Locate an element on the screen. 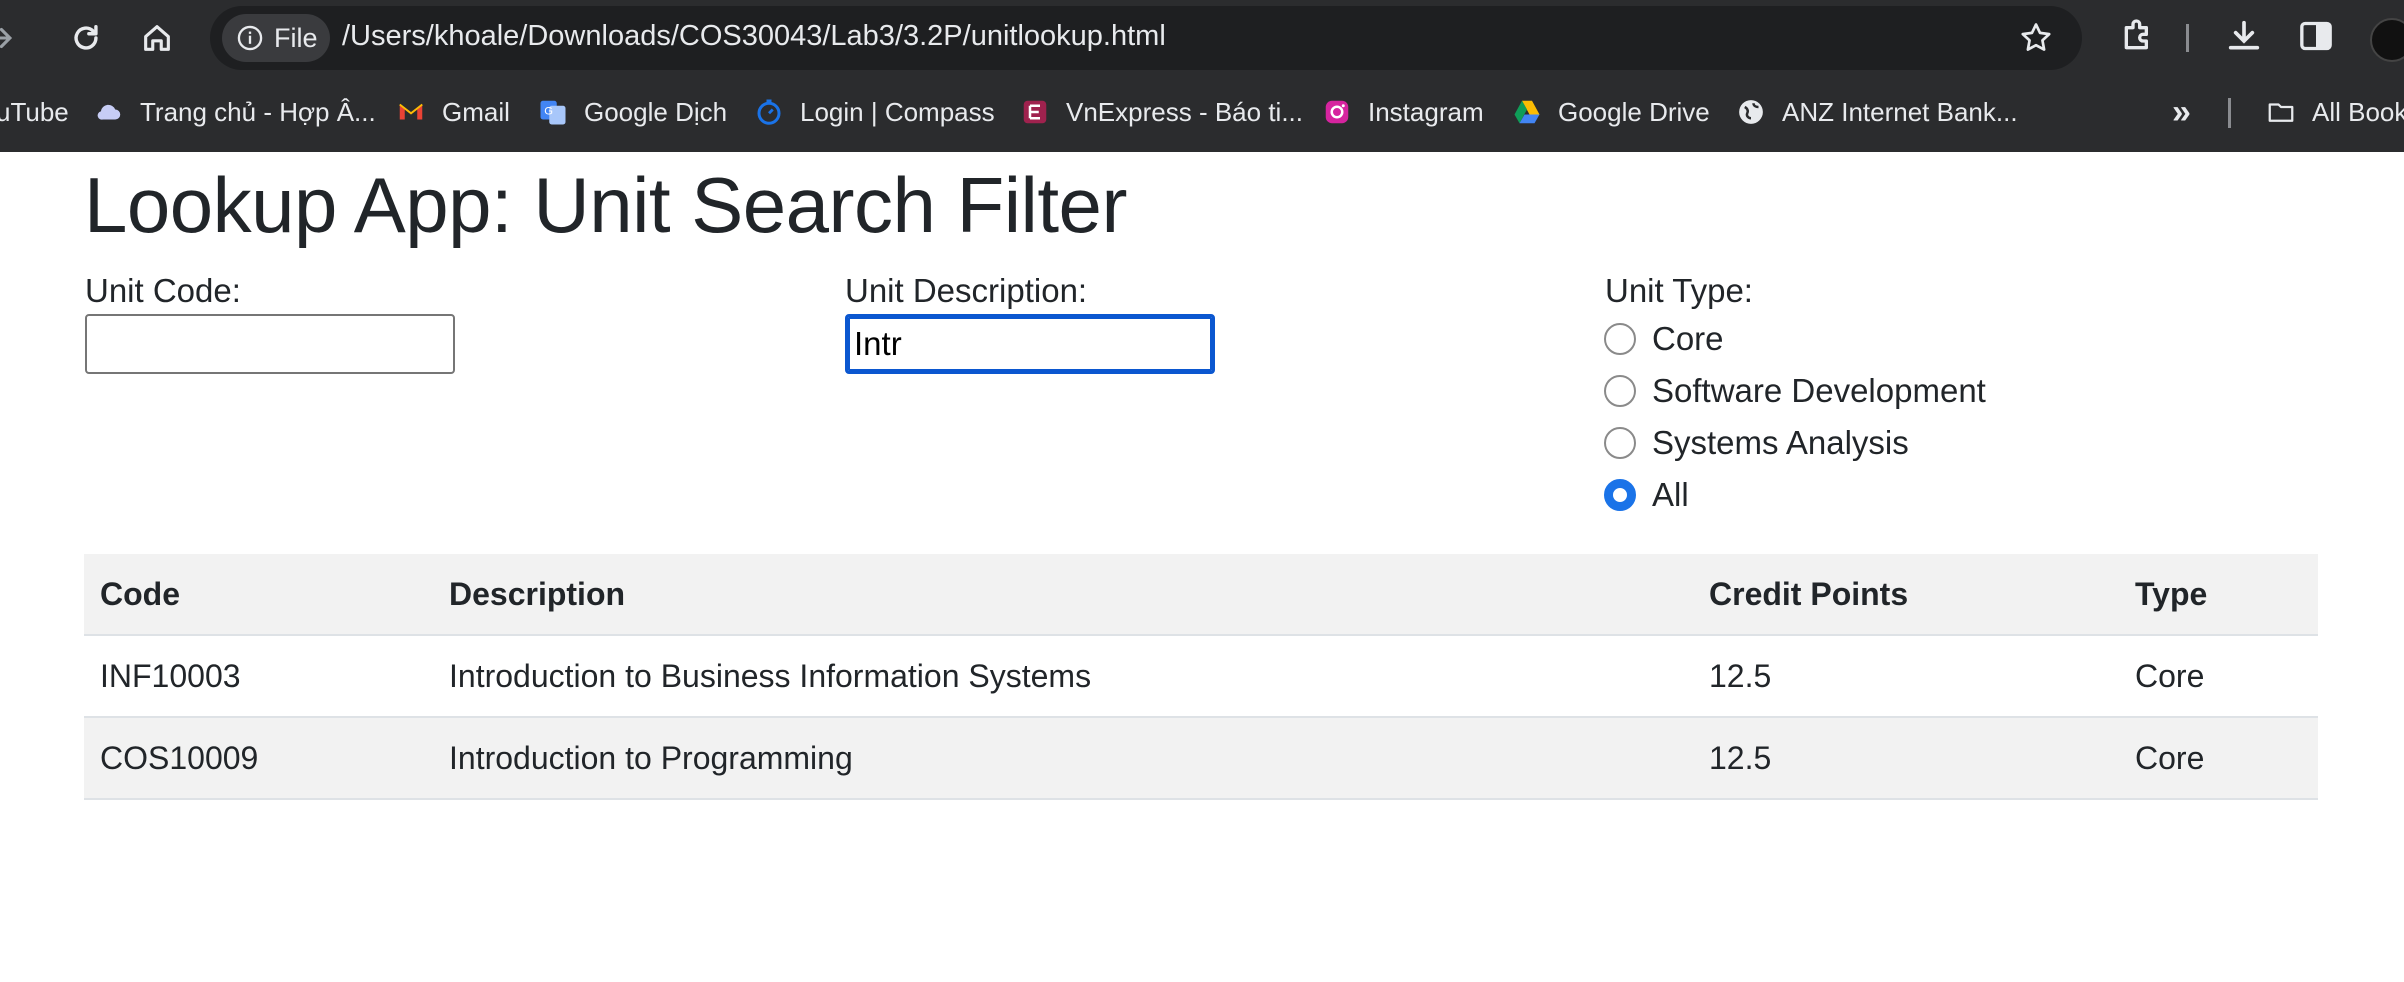 The image size is (2404, 982). bookmark-item-gmail: Gmail is located at coordinates (453, 112).